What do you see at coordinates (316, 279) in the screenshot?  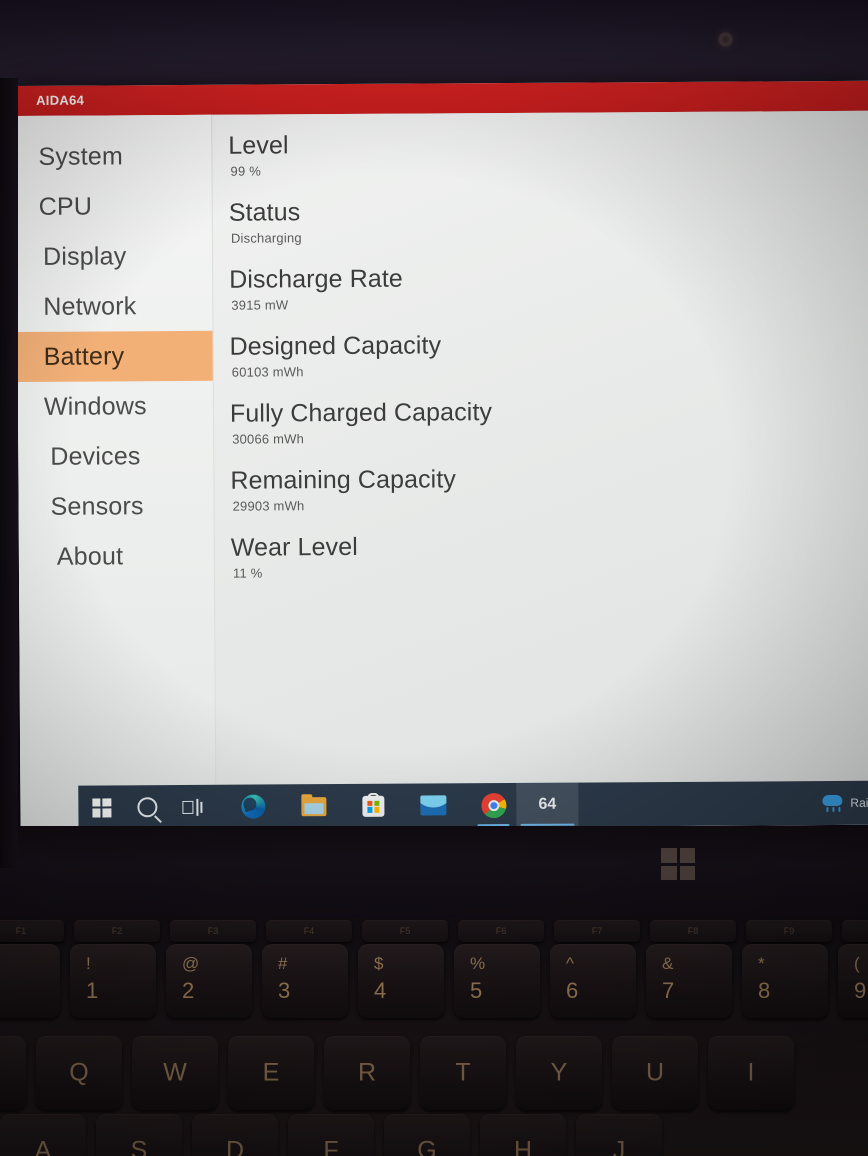 I see `detail-label: Discharge Rate` at bounding box center [316, 279].